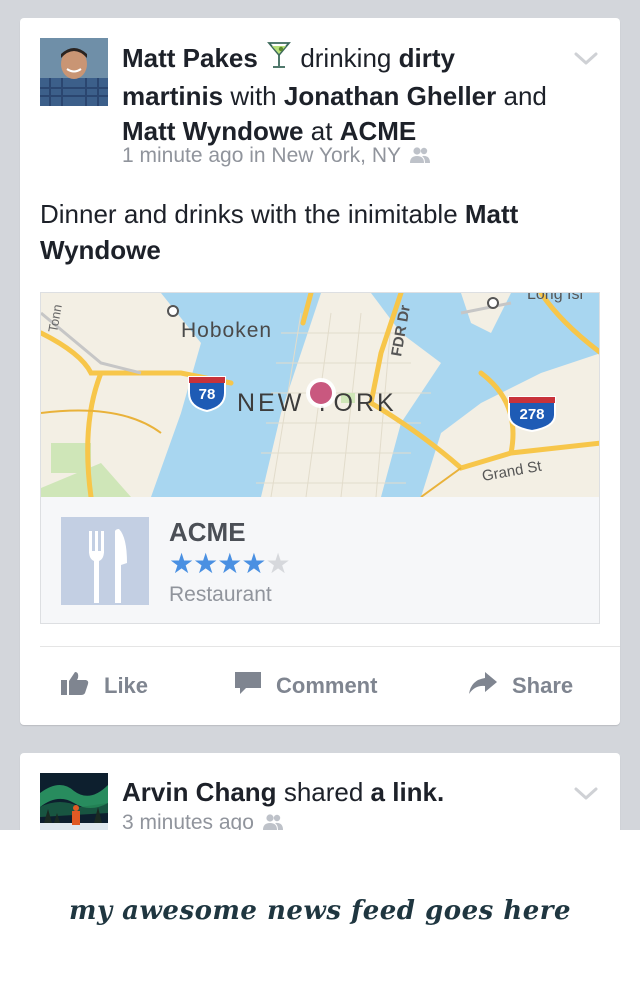  Describe the element at coordinates (188, 820) in the screenshot. I see `story-timestamp: 3 minutes ago` at that location.